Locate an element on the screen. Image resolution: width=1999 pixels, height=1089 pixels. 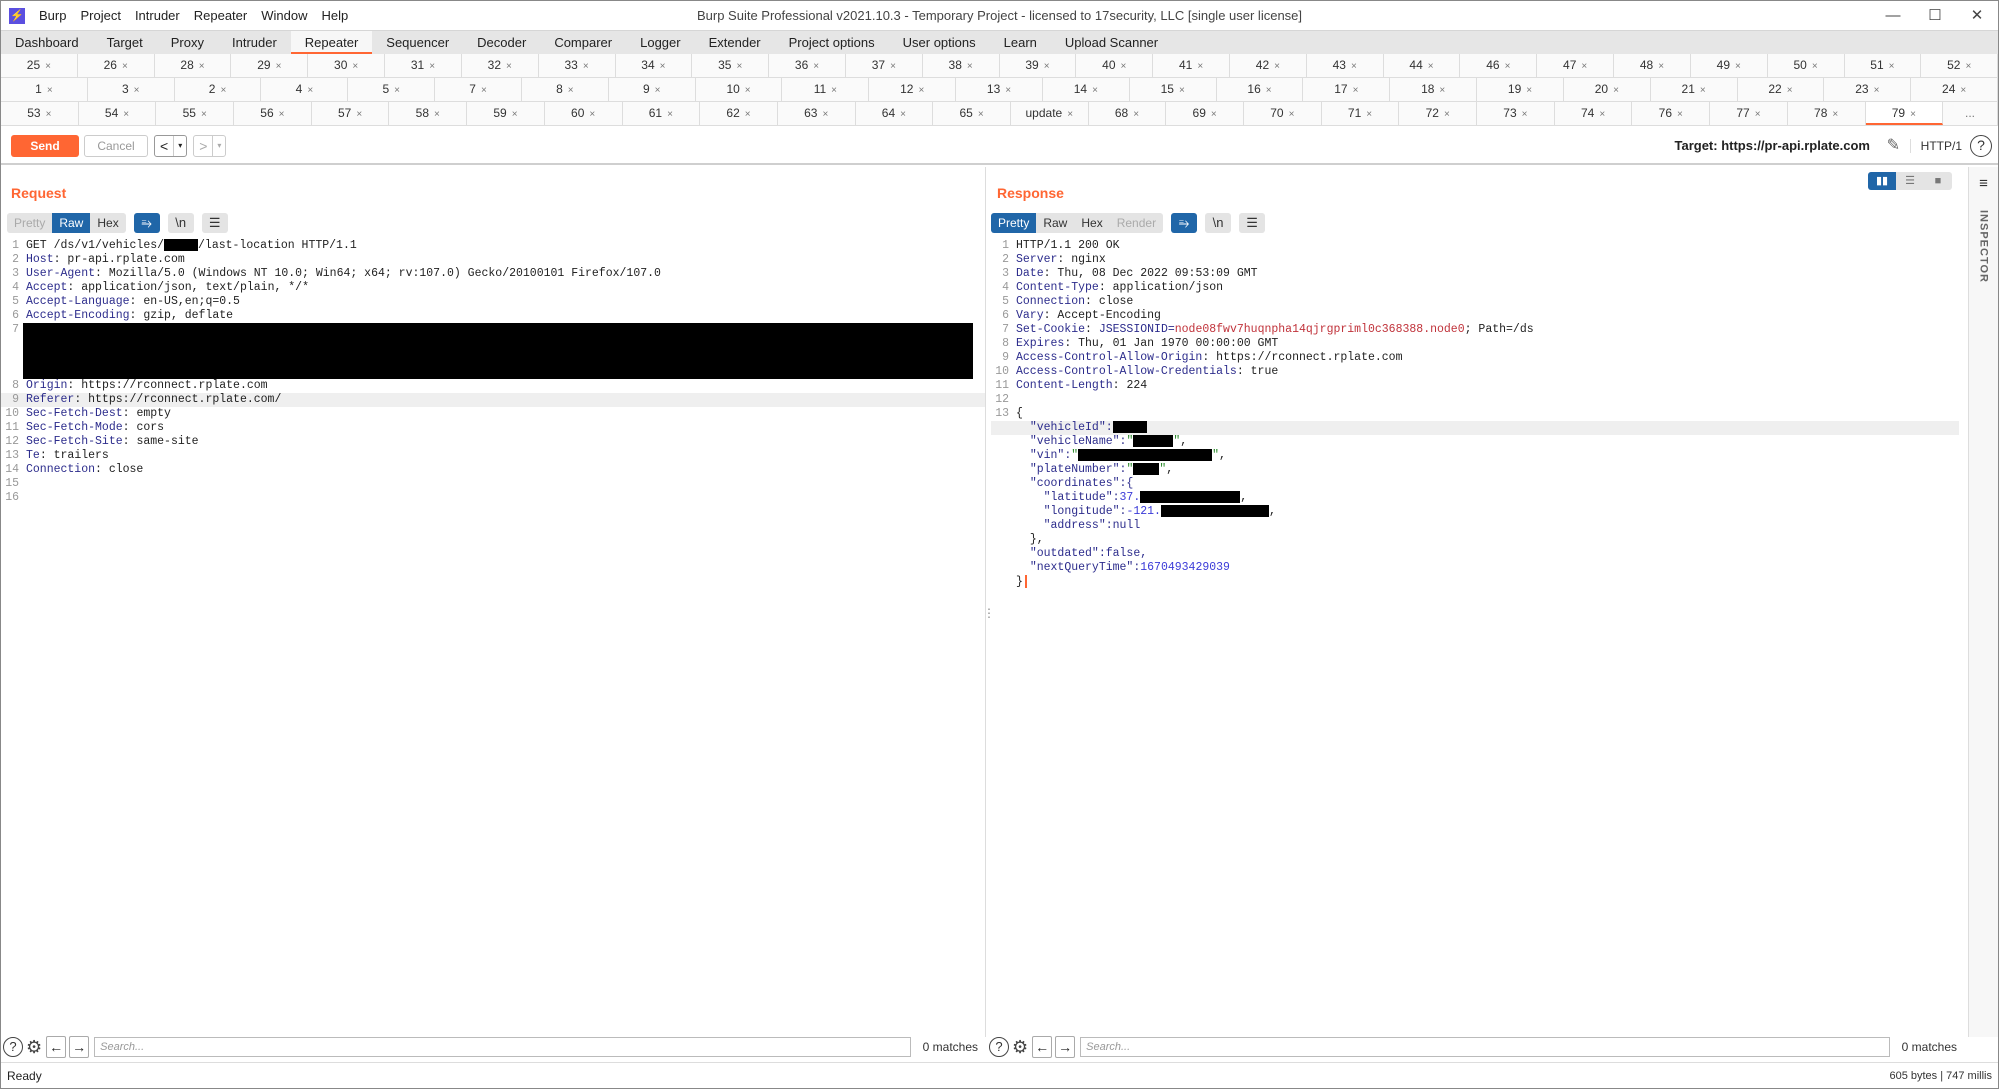
tab-logger: Logger is located at coordinates (660, 42).